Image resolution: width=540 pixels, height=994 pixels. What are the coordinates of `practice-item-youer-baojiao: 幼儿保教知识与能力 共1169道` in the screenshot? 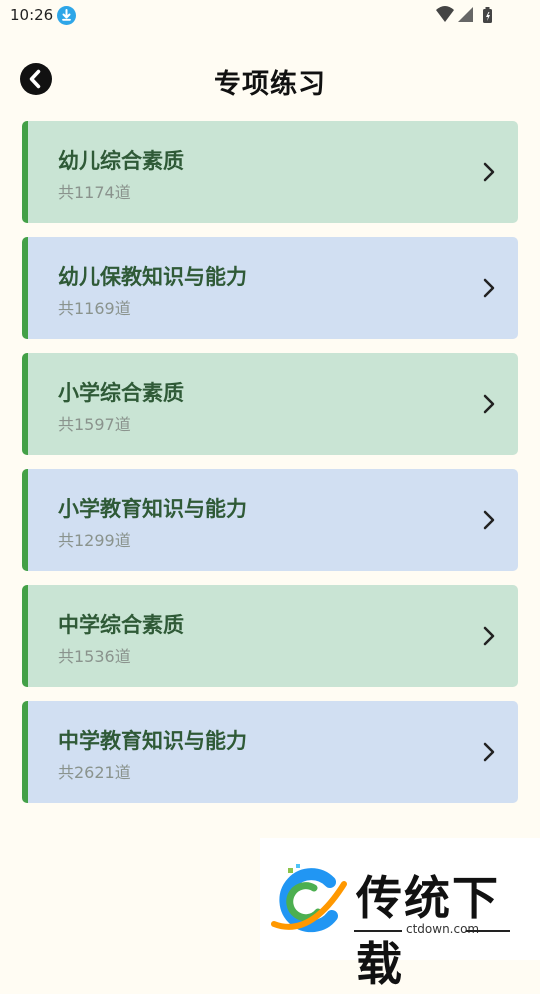 It's located at (270, 288).